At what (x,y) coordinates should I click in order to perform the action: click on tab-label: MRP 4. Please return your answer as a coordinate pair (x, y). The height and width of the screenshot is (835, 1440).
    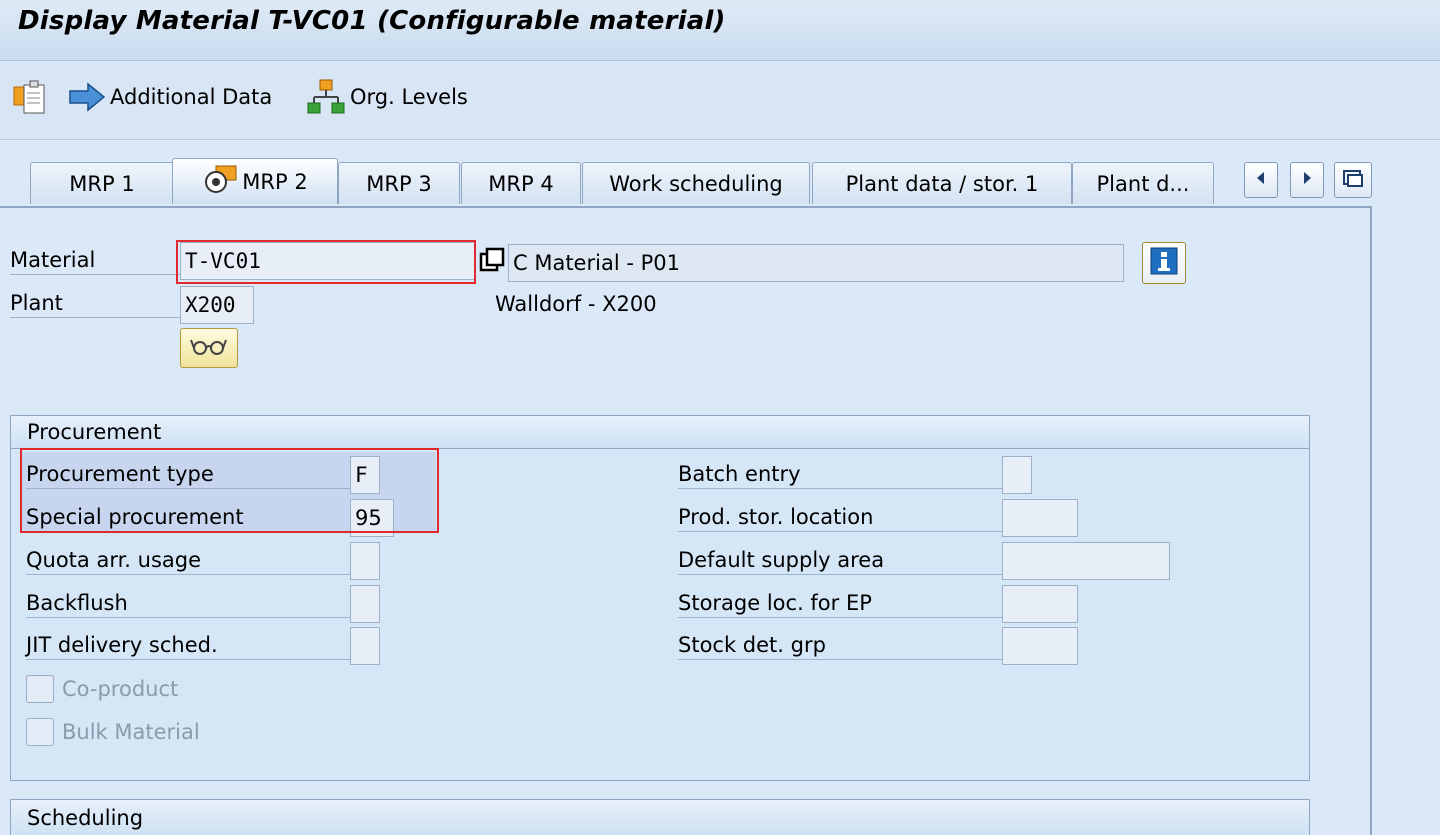
    Looking at the image, I should click on (521, 183).